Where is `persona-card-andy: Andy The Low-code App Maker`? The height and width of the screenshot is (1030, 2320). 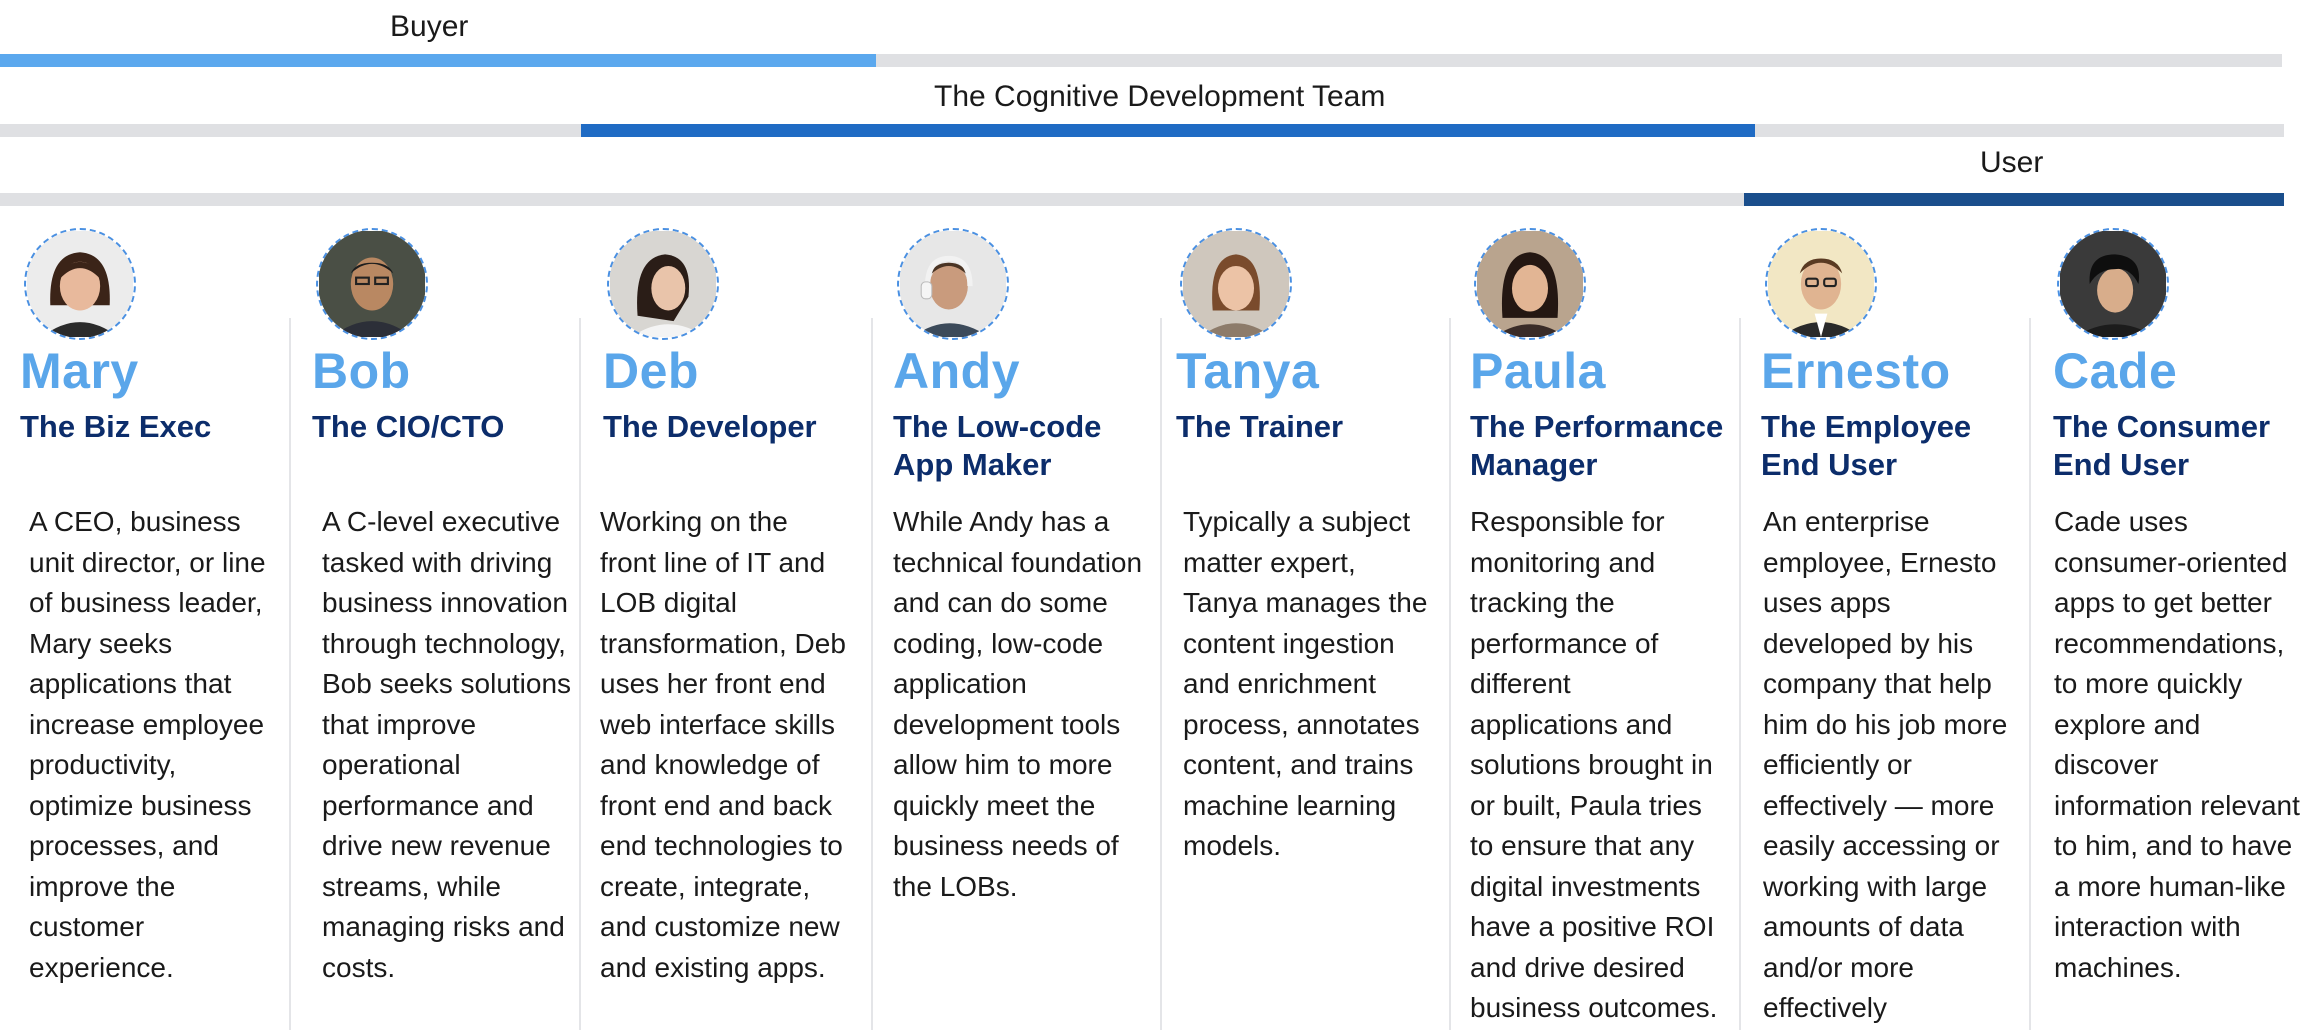
persona-card-andy: Andy The Low-code App Maker is located at coordinates (1028, 356).